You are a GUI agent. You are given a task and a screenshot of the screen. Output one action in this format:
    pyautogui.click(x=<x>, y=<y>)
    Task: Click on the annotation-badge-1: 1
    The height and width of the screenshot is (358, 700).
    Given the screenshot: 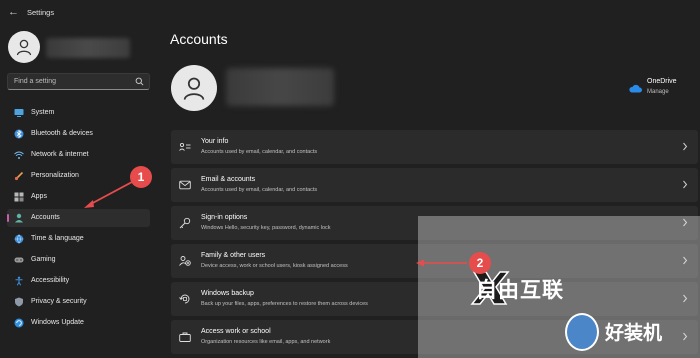 What is the action you would take?
    pyautogui.click(x=141, y=177)
    